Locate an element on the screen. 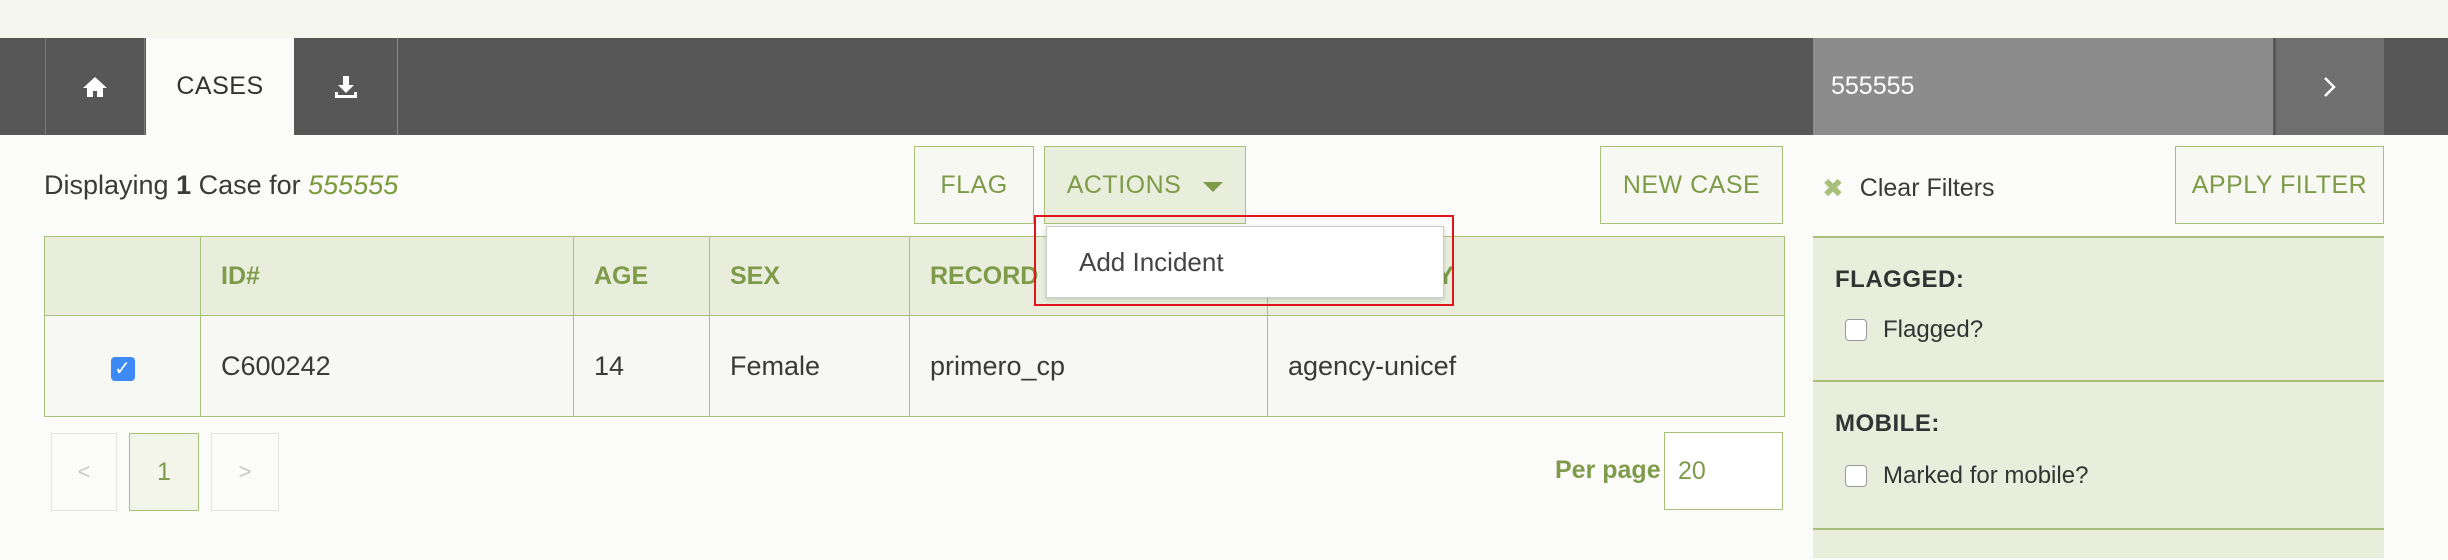 The width and height of the screenshot is (2448, 560). download-icon is located at coordinates (345, 86).